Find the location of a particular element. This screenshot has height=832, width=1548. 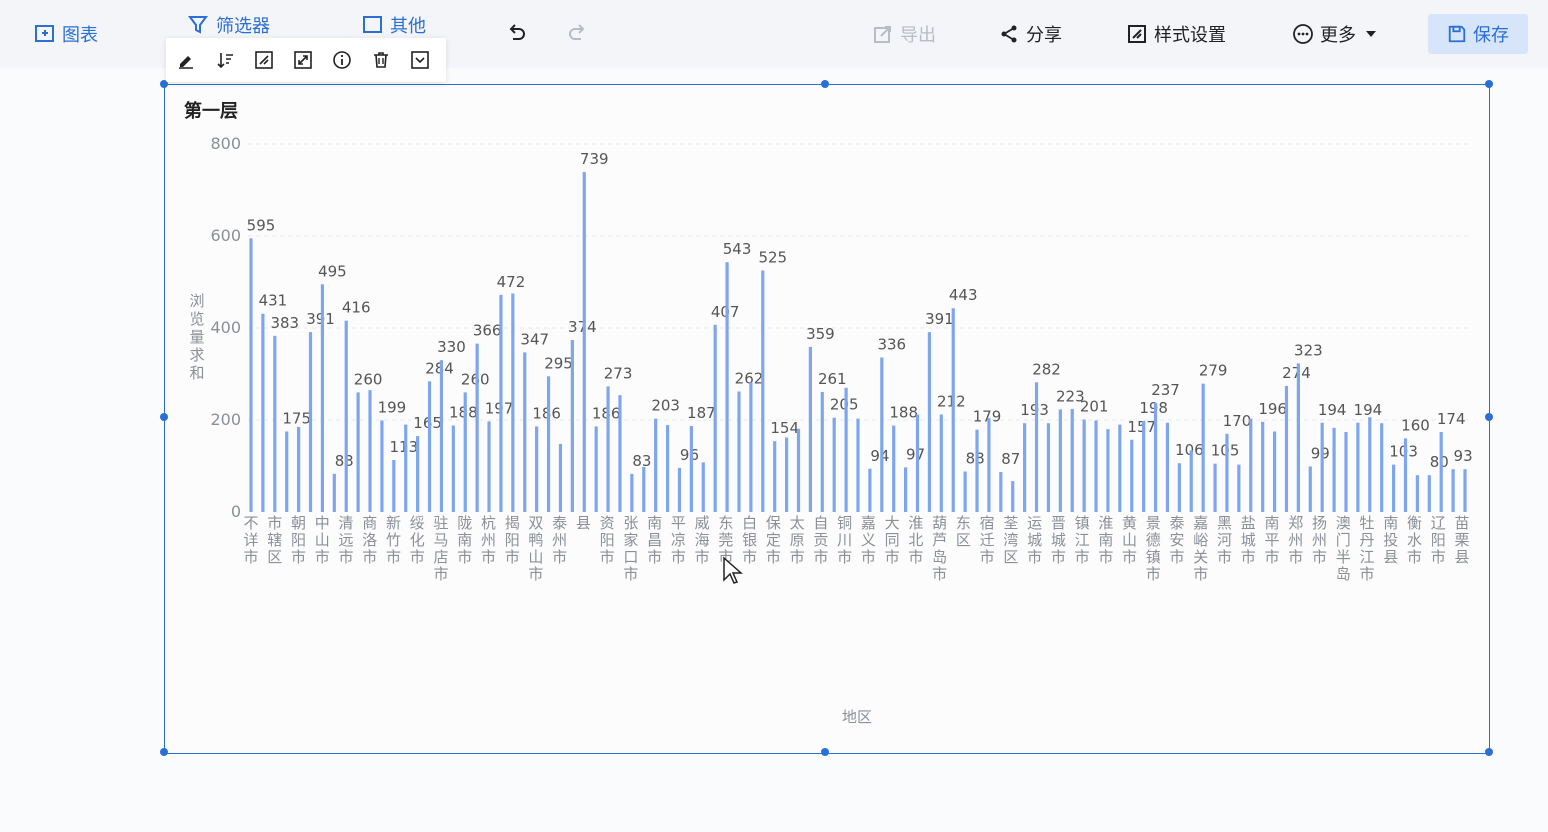

share-icon is located at coordinates (1009, 34).